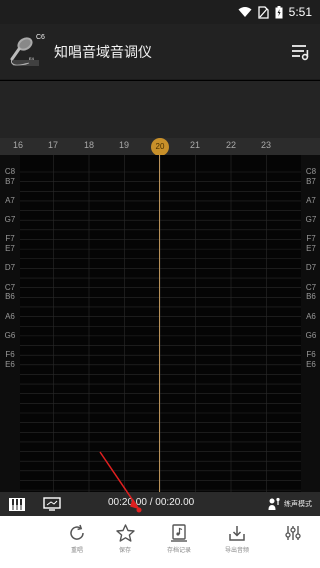 The width and height of the screenshot is (320, 568). Describe the element at coordinates (10, 364) in the screenshot. I see `note-label-left: E6` at that location.